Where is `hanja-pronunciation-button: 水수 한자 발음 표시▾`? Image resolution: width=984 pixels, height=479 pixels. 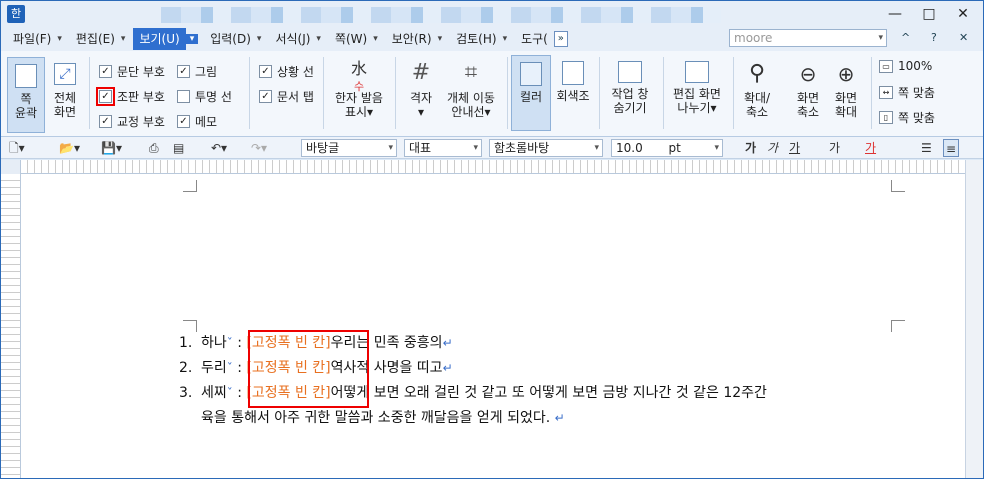
hanja-pronunciation-button: 水수 한자 발음 표시▾ is located at coordinates (359, 89).